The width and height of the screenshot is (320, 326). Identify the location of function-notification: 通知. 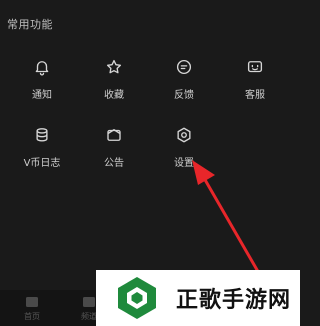
(42, 83).